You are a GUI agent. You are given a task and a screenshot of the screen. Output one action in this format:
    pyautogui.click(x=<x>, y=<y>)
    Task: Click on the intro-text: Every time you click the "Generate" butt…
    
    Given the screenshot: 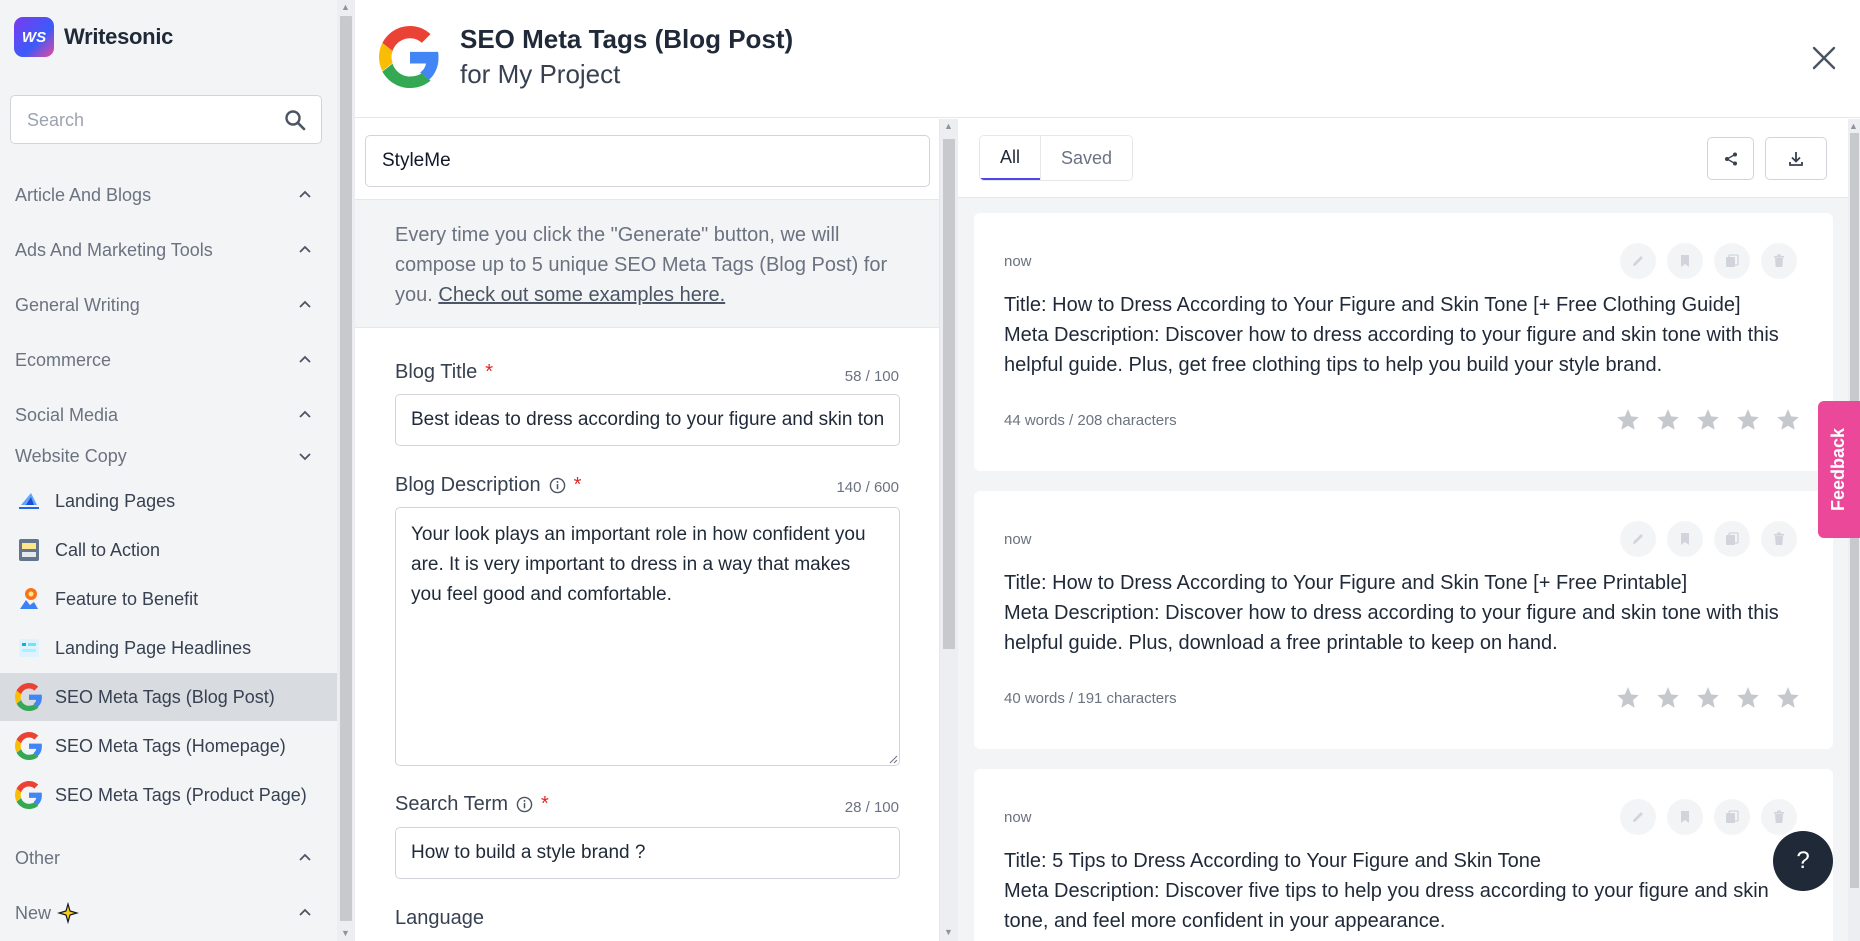 What is the action you would take?
    pyautogui.click(x=647, y=263)
    